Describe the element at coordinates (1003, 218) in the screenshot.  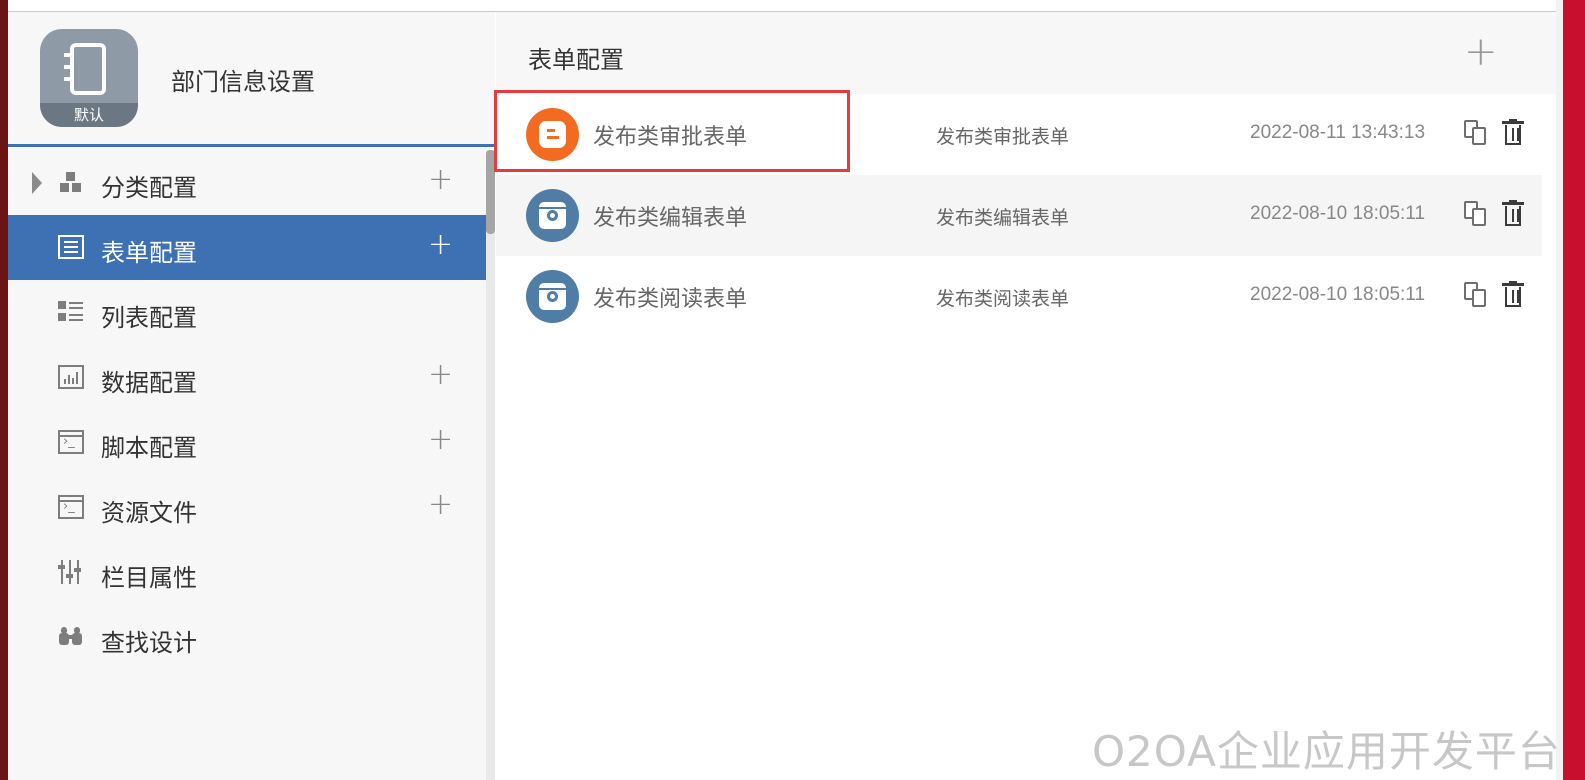
I see `form-alias: 发布类编辑表单` at that location.